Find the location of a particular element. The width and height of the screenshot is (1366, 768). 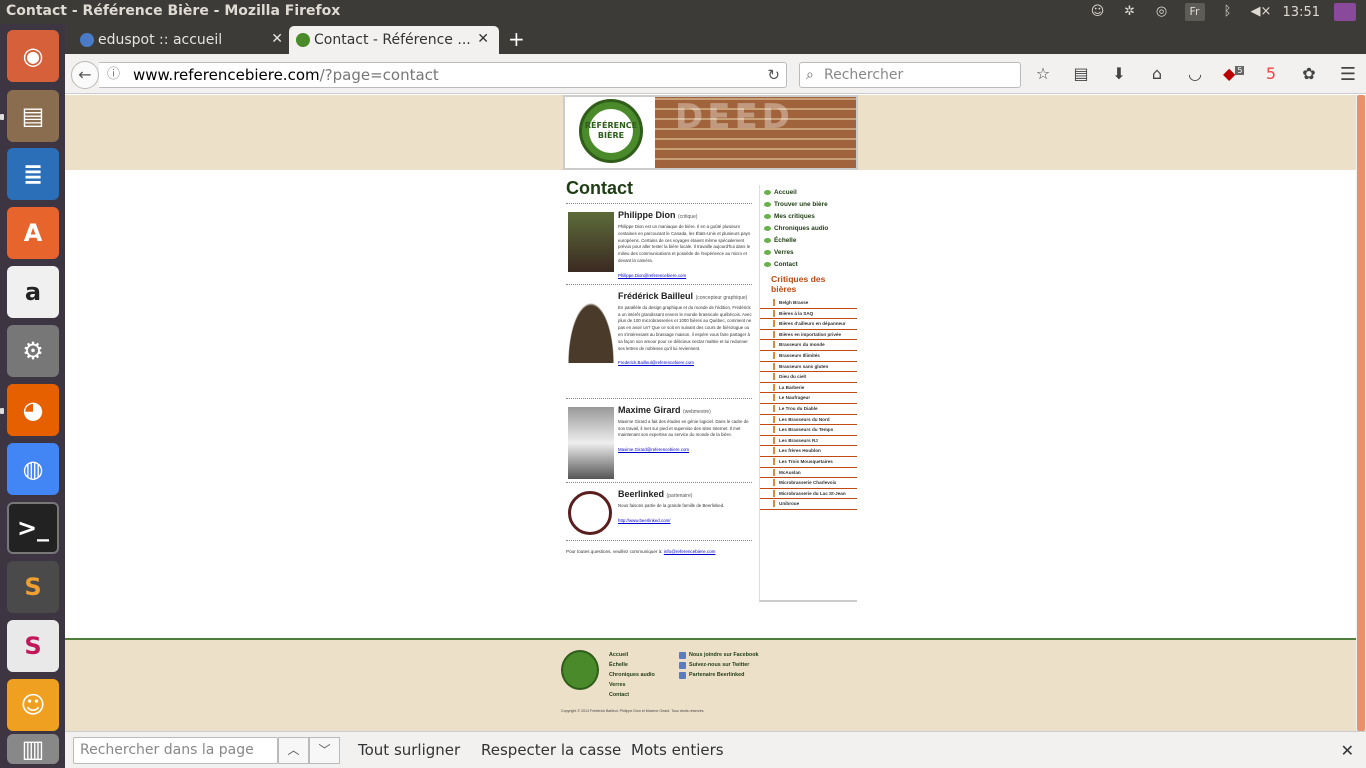

brewer-link: Les Brasseurs du Nord is located at coordinates (808, 420).